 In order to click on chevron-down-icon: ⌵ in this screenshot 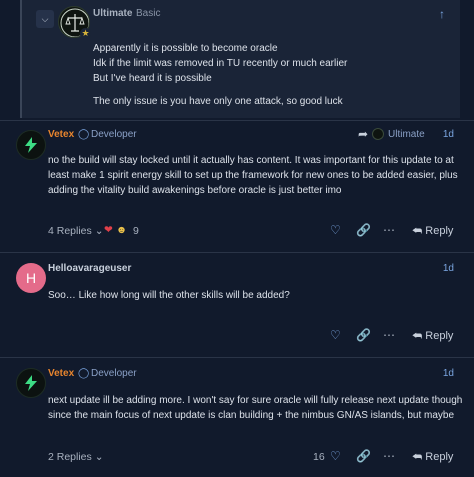, I will do `click(45, 19)`.